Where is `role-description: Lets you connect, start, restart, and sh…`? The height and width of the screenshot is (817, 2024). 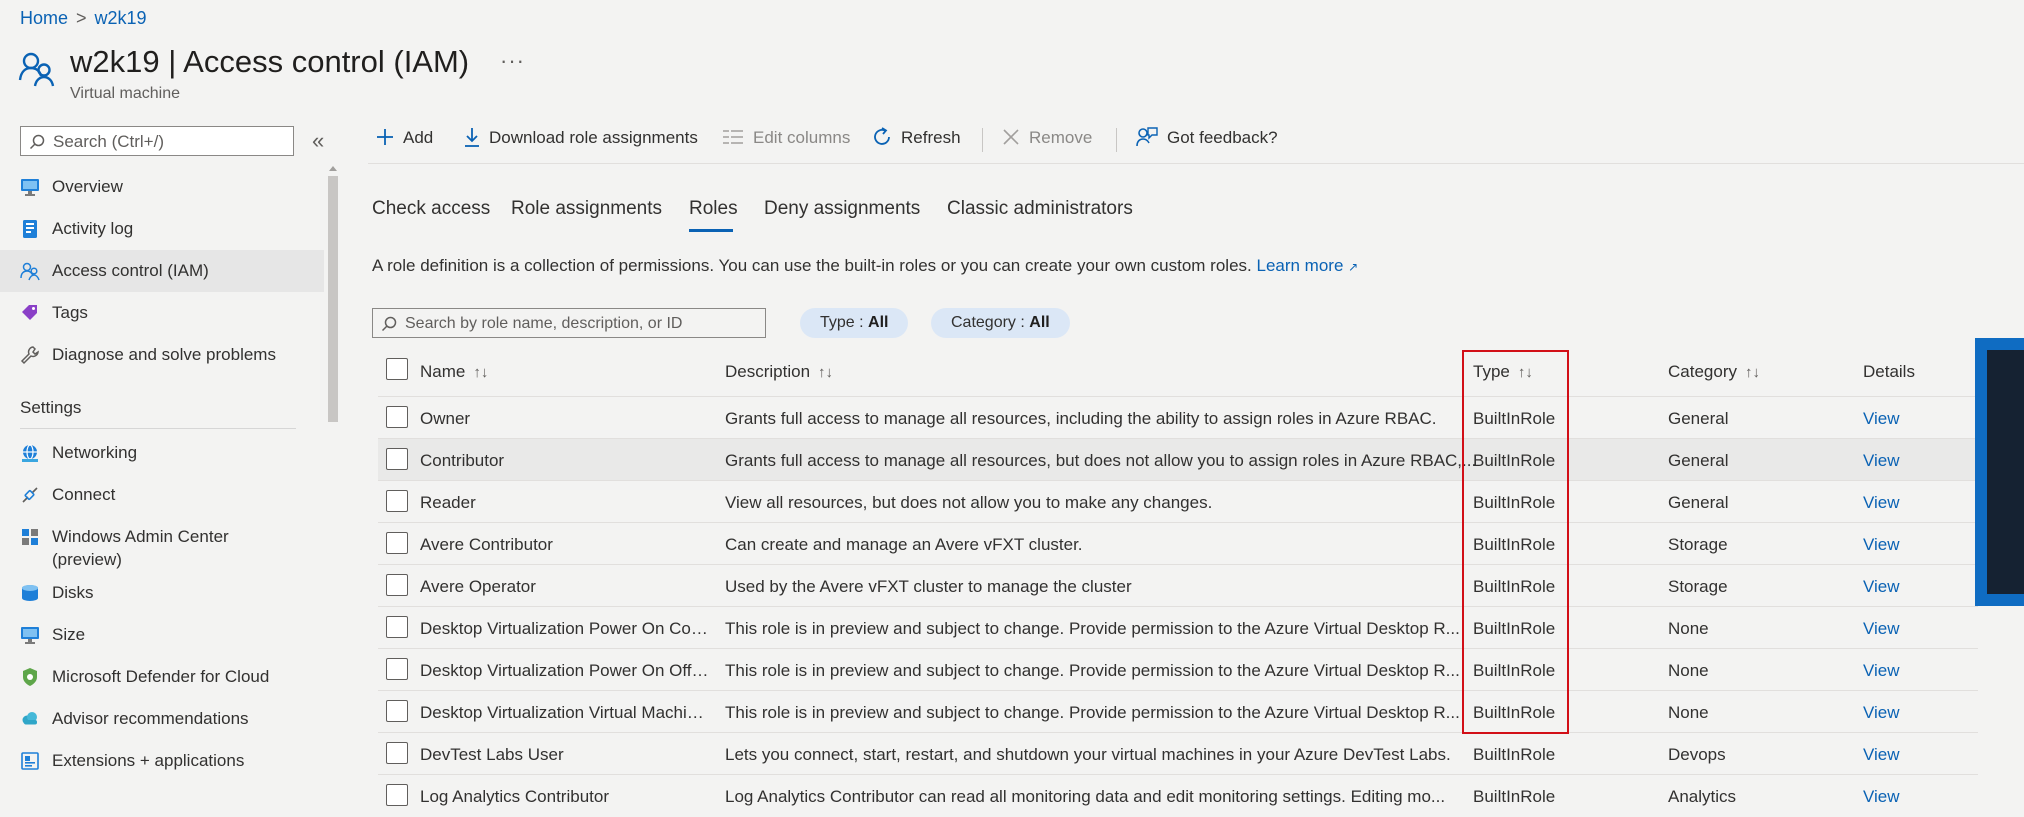 role-description: Lets you connect, start, restart, and sh… is located at coordinates (1088, 754).